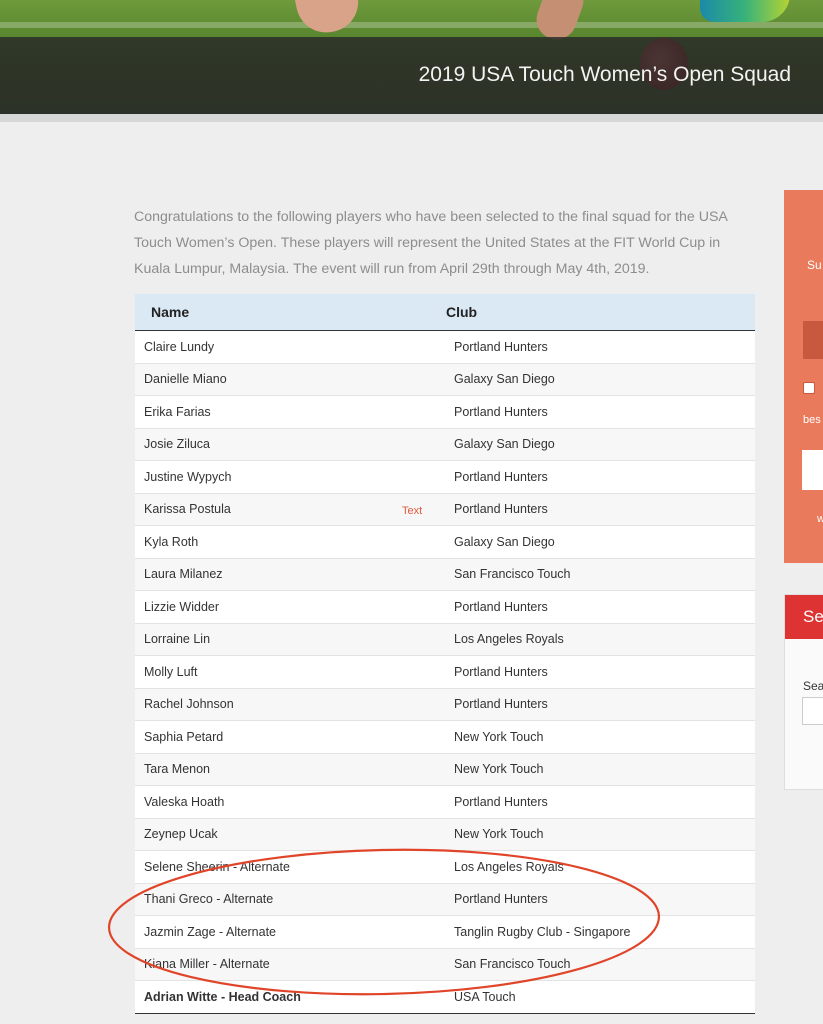  Describe the element at coordinates (290, 997) in the screenshot. I see `player-name-cell: Adrian Witte - Head Coach` at that location.